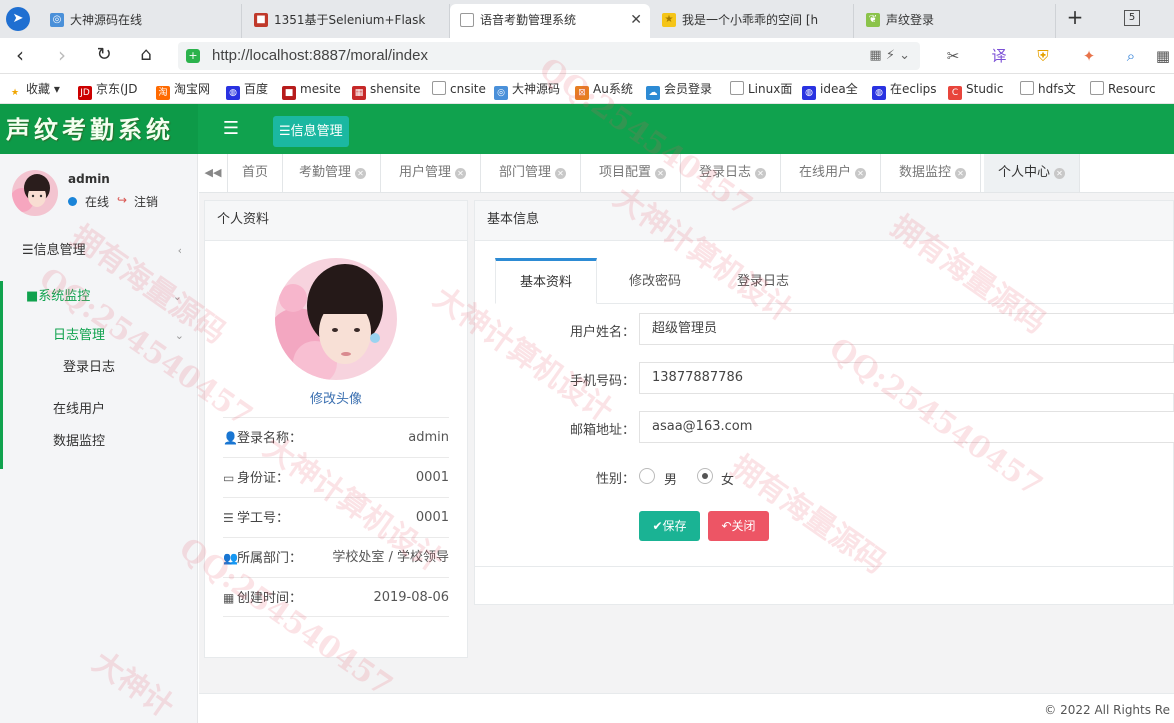  Describe the element at coordinates (705, 476) in the screenshot. I see `gender-female-radio` at that location.